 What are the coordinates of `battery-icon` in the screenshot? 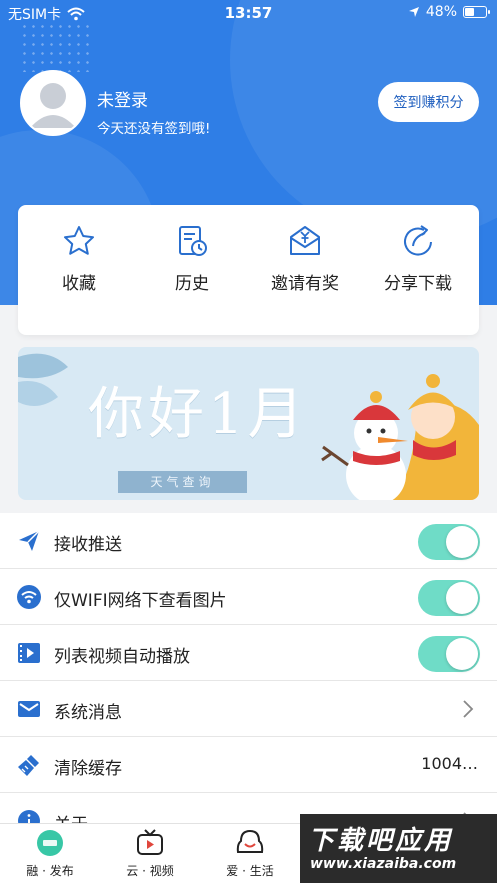 It's located at (476, 12).